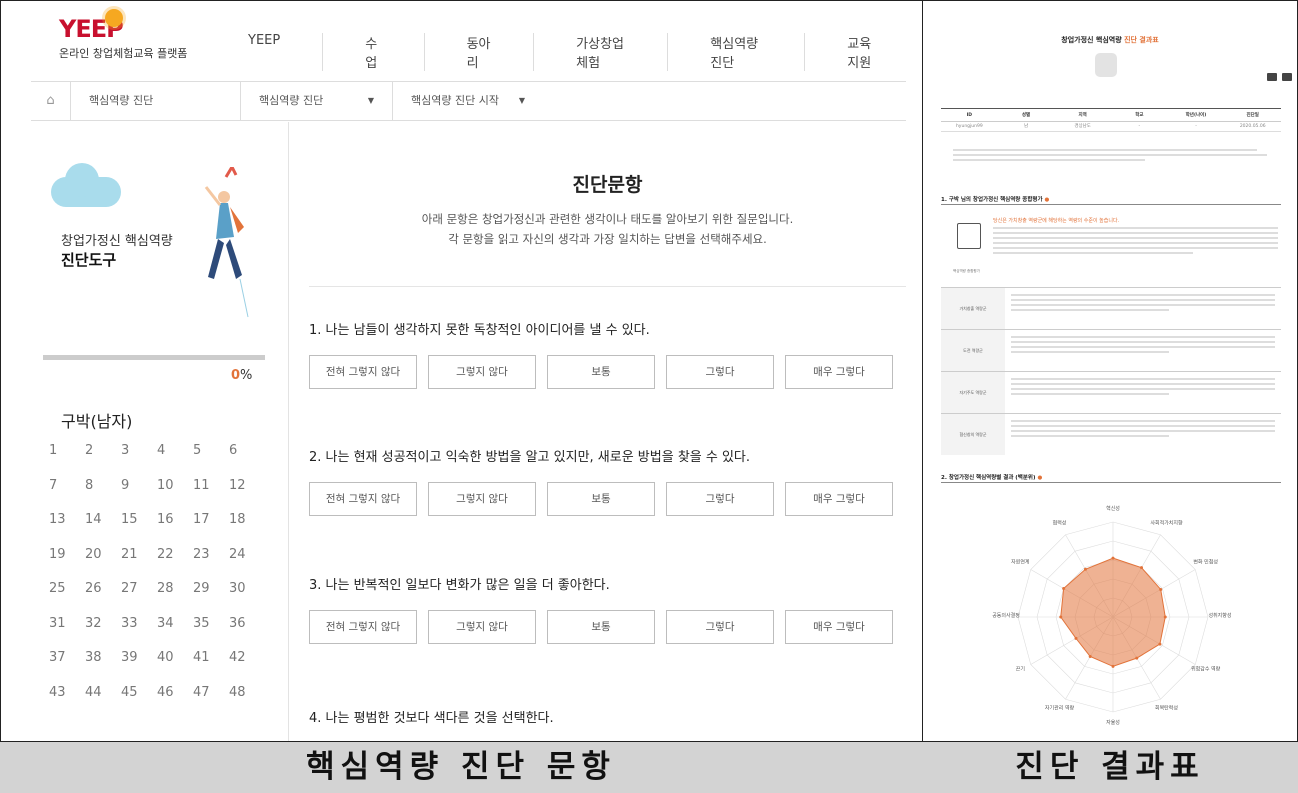 The height and width of the screenshot is (793, 1298). What do you see at coordinates (175, 658) in the screenshot?
I see `question-number: 40` at bounding box center [175, 658].